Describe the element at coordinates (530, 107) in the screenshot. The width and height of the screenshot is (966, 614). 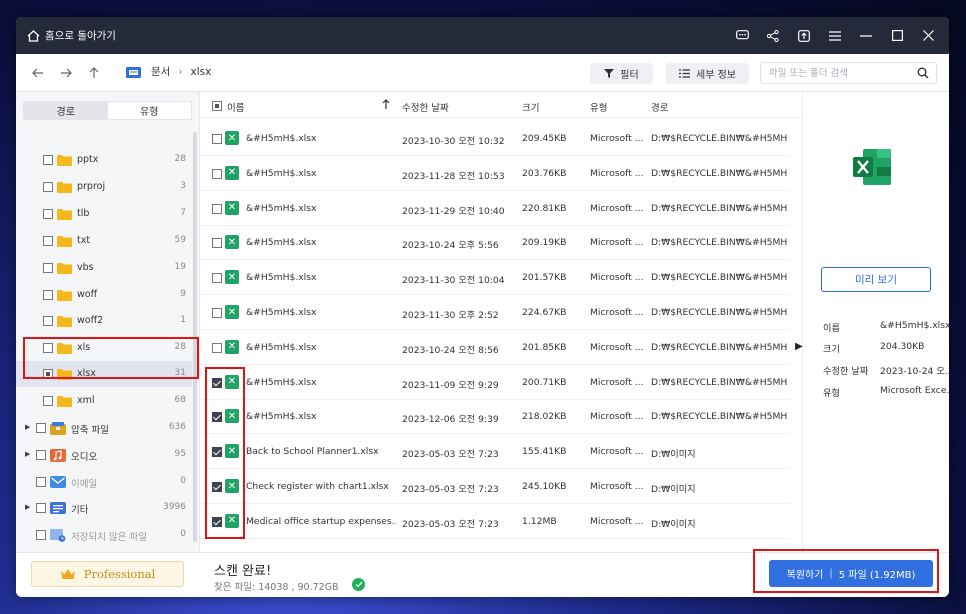
I see `column-header-size: 크기` at that location.